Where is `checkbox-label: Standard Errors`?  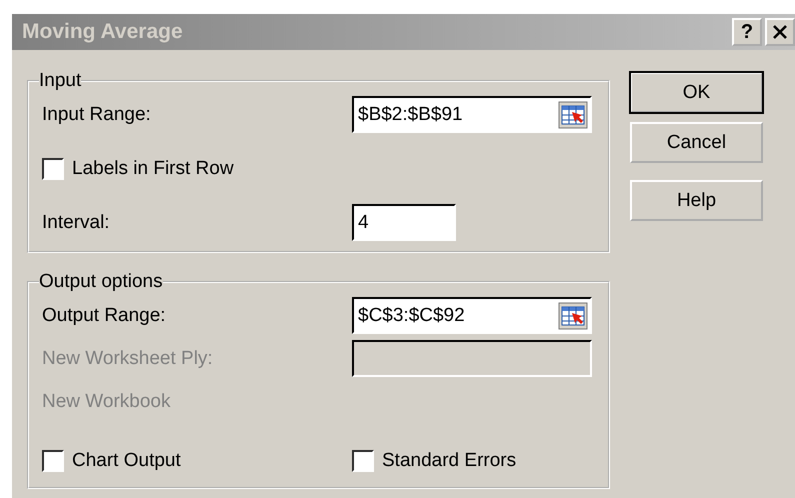 checkbox-label: Standard Errors is located at coordinates (449, 461).